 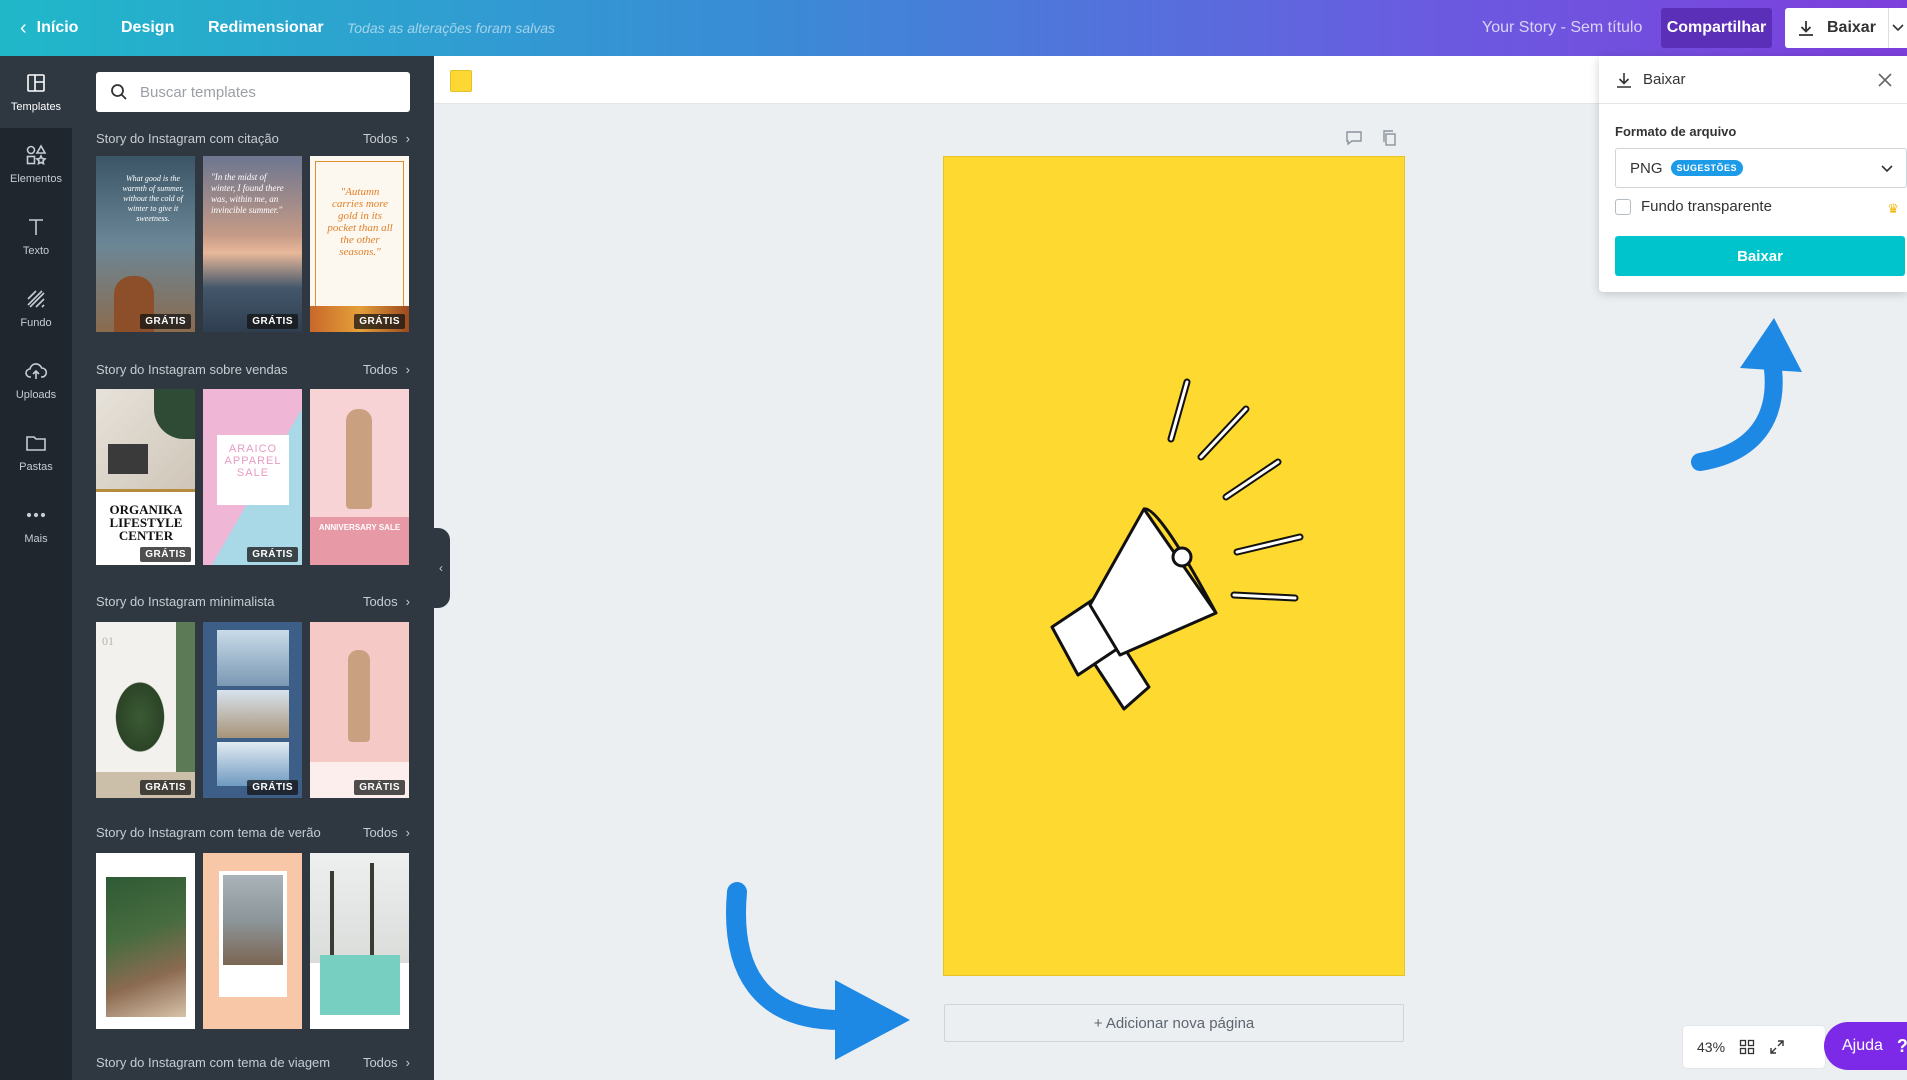 I want to click on rail-item-background: Fundo, so click(x=36, y=308).